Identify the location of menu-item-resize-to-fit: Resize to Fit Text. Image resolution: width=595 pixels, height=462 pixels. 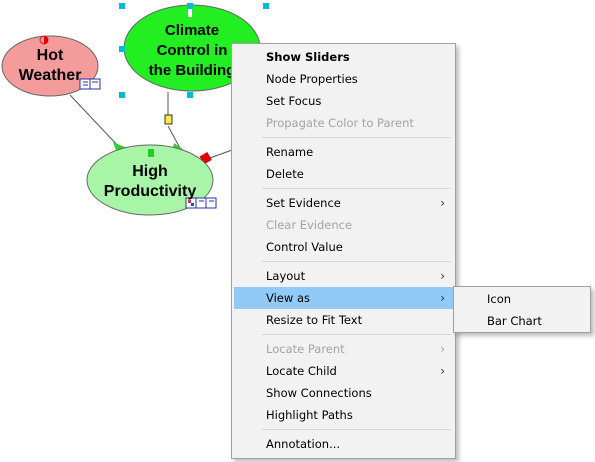
(343, 320).